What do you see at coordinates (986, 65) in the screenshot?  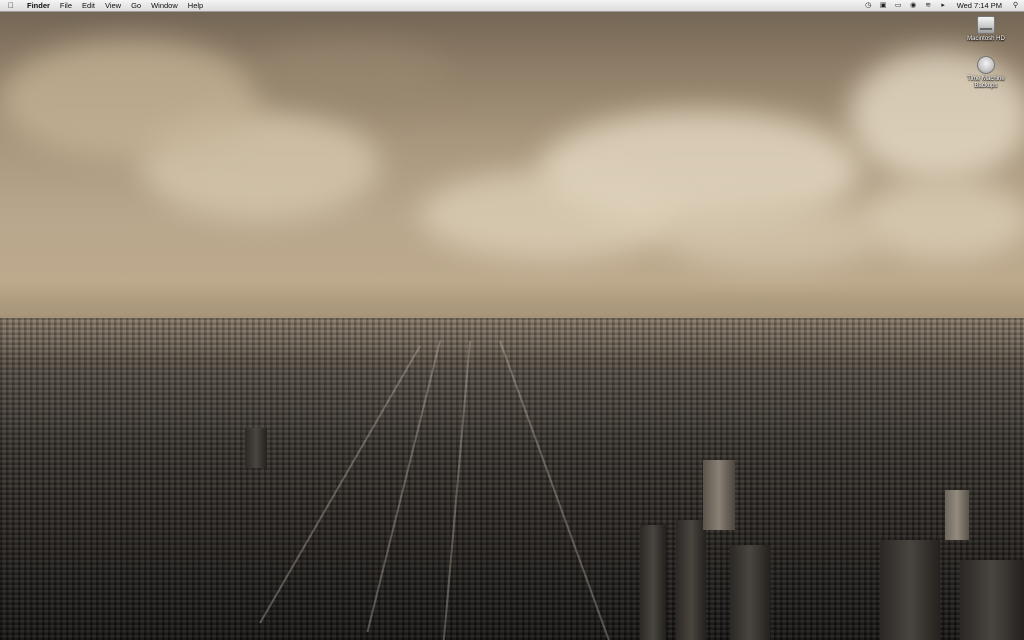 I see `time-machine-drive-icon` at bounding box center [986, 65].